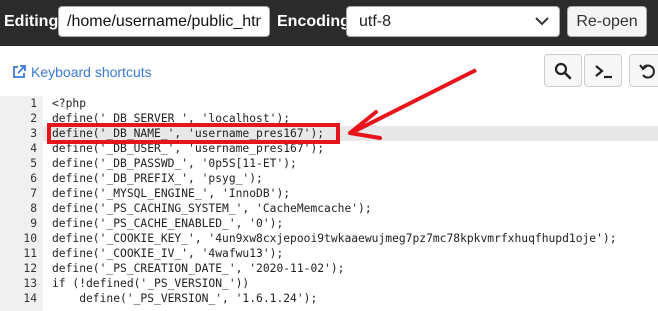 The width and height of the screenshot is (658, 311). Describe the element at coordinates (34, 21) in the screenshot. I see `editing-label: Editing:` at that location.